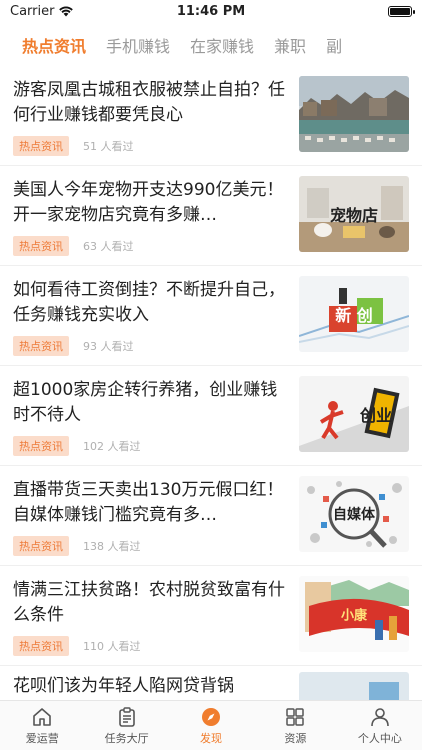  I want to click on news-title: 如何看待工资倒挂？不断提升自己，任务赚钱充实收入, so click(149, 302).